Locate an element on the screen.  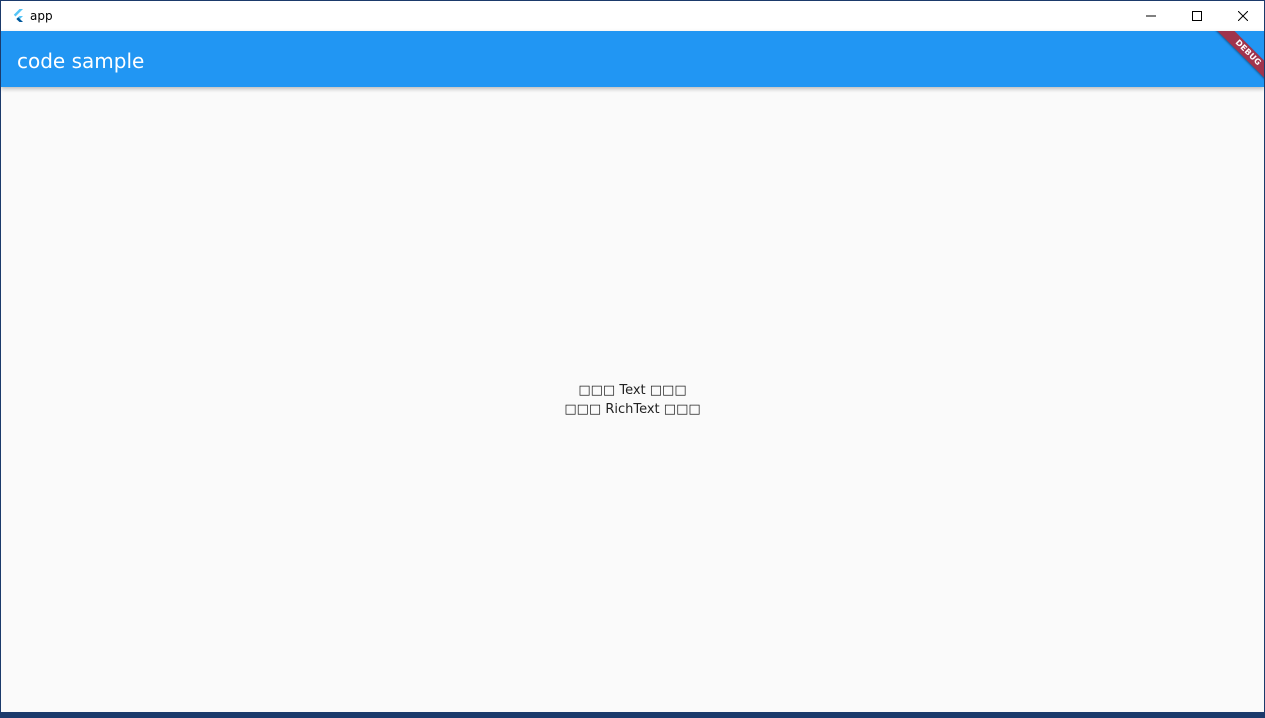
close-button is located at coordinates (1242, 16).